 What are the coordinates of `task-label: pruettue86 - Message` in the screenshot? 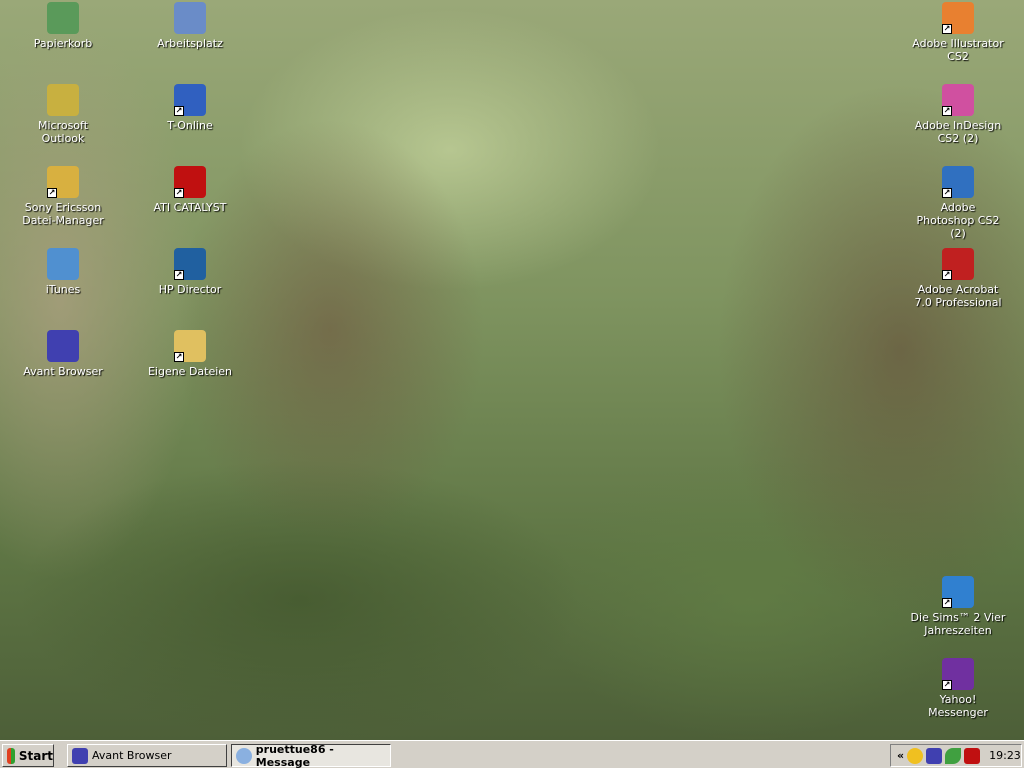 It's located at (294, 755).